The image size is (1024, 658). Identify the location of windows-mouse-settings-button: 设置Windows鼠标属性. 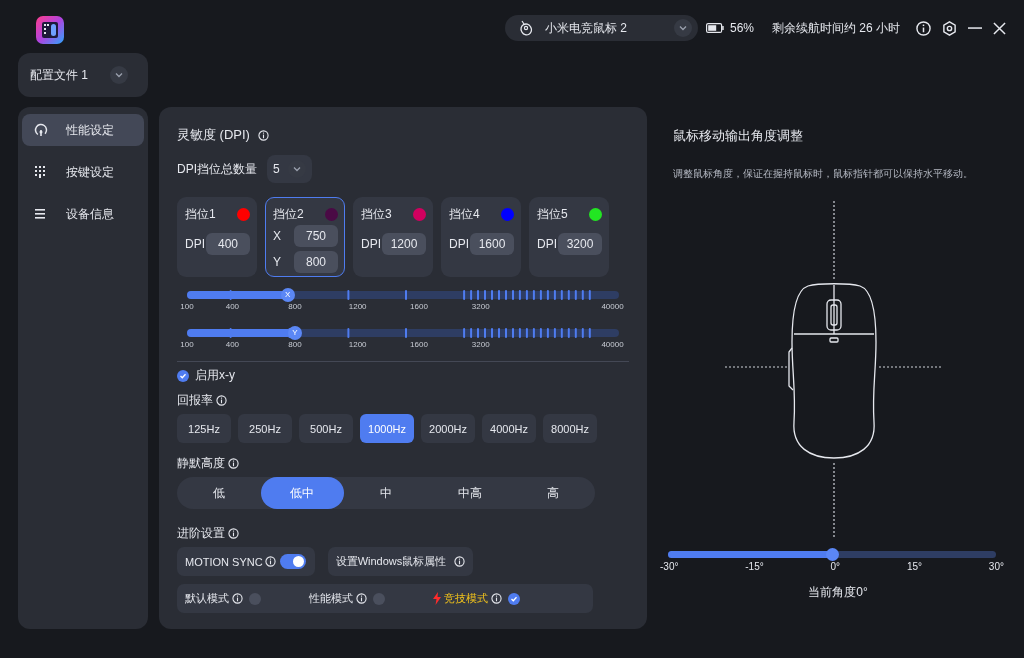
(400, 561).